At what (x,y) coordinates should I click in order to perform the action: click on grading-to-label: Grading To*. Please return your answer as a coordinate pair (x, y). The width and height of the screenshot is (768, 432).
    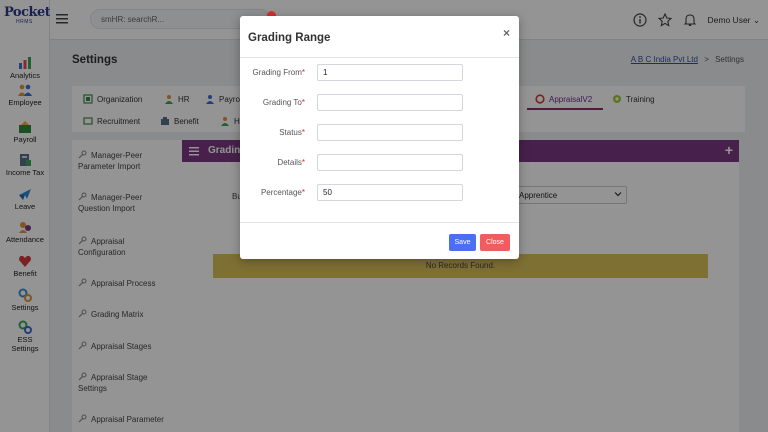
    Looking at the image, I should click on (283, 102).